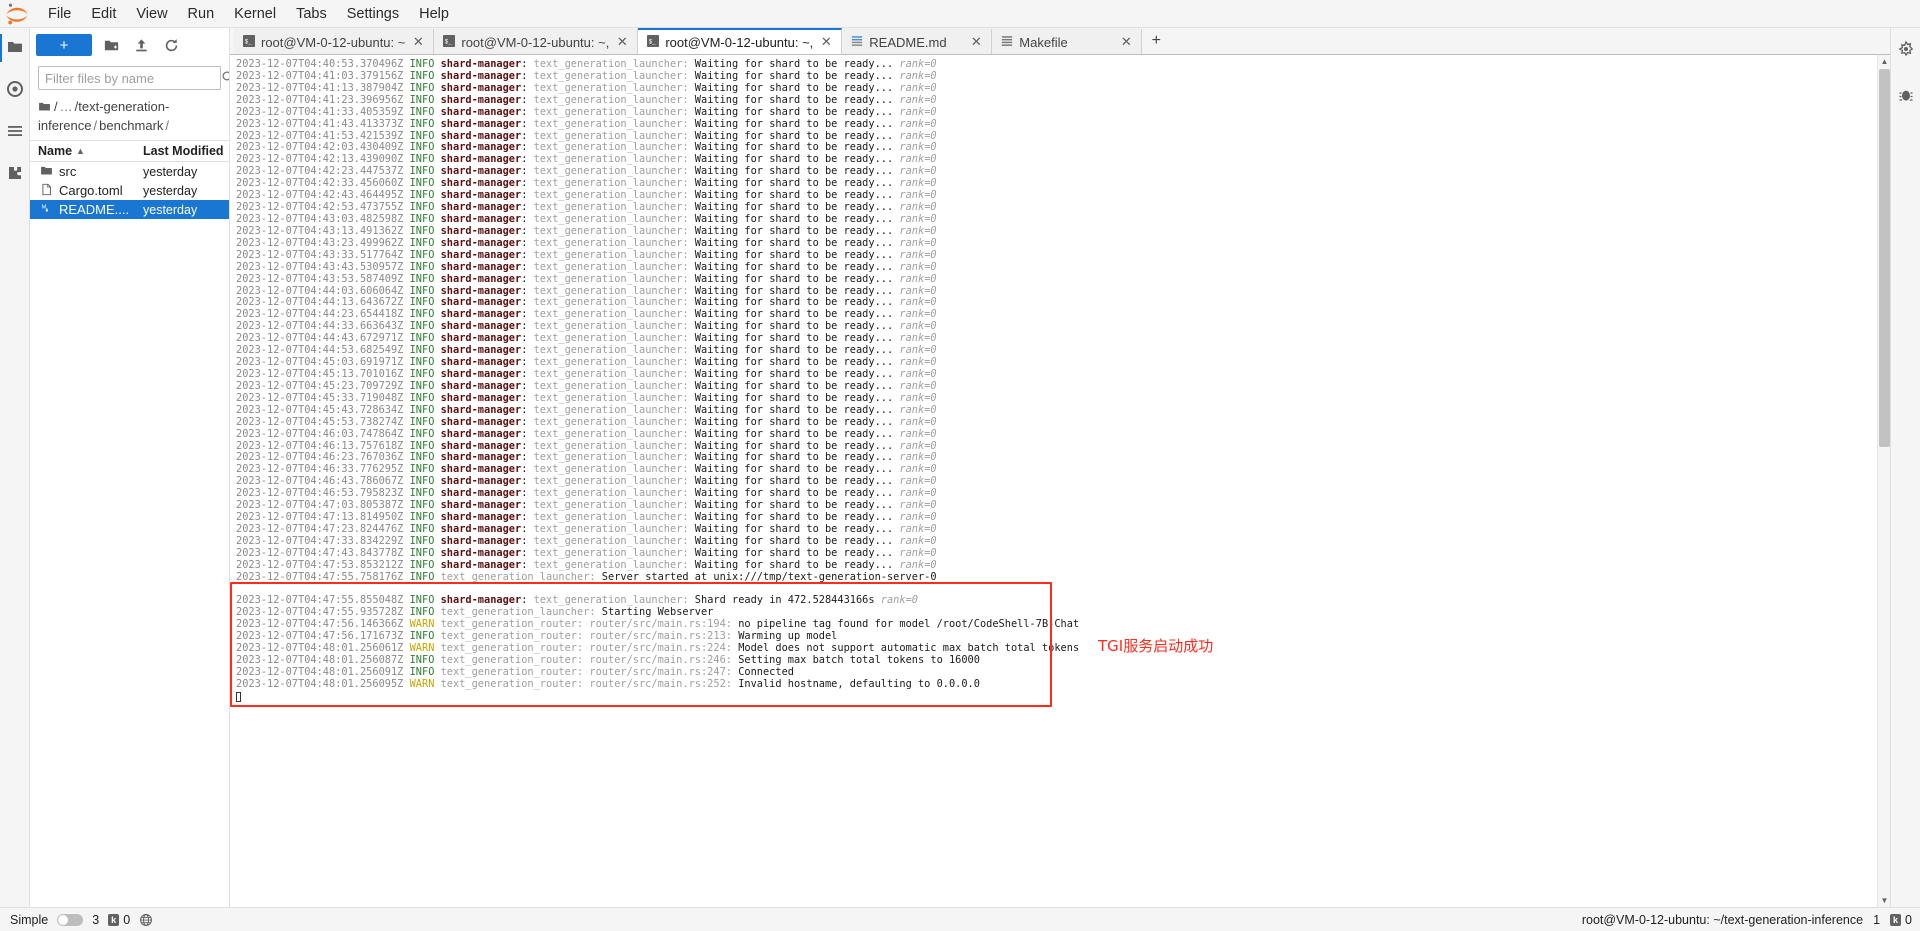  I want to click on menu-settings: Settings, so click(373, 14).